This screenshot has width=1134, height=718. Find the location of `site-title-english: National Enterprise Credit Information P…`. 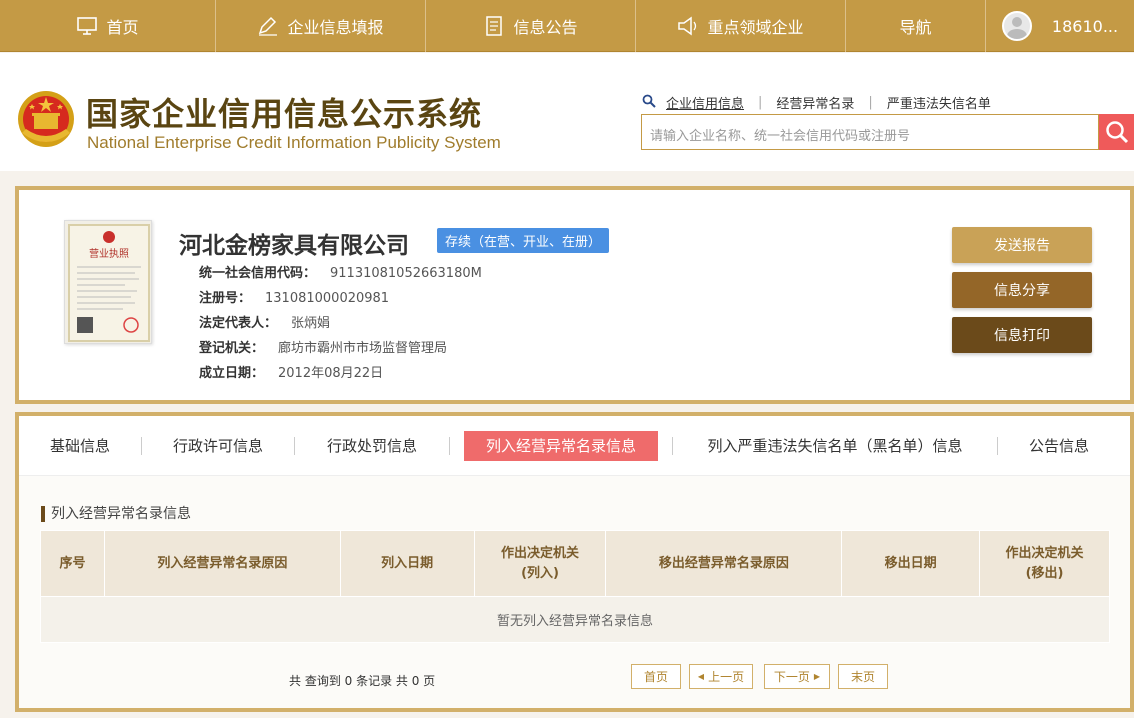

site-title-english: National Enterprise Credit Information P… is located at coordinates (294, 142).